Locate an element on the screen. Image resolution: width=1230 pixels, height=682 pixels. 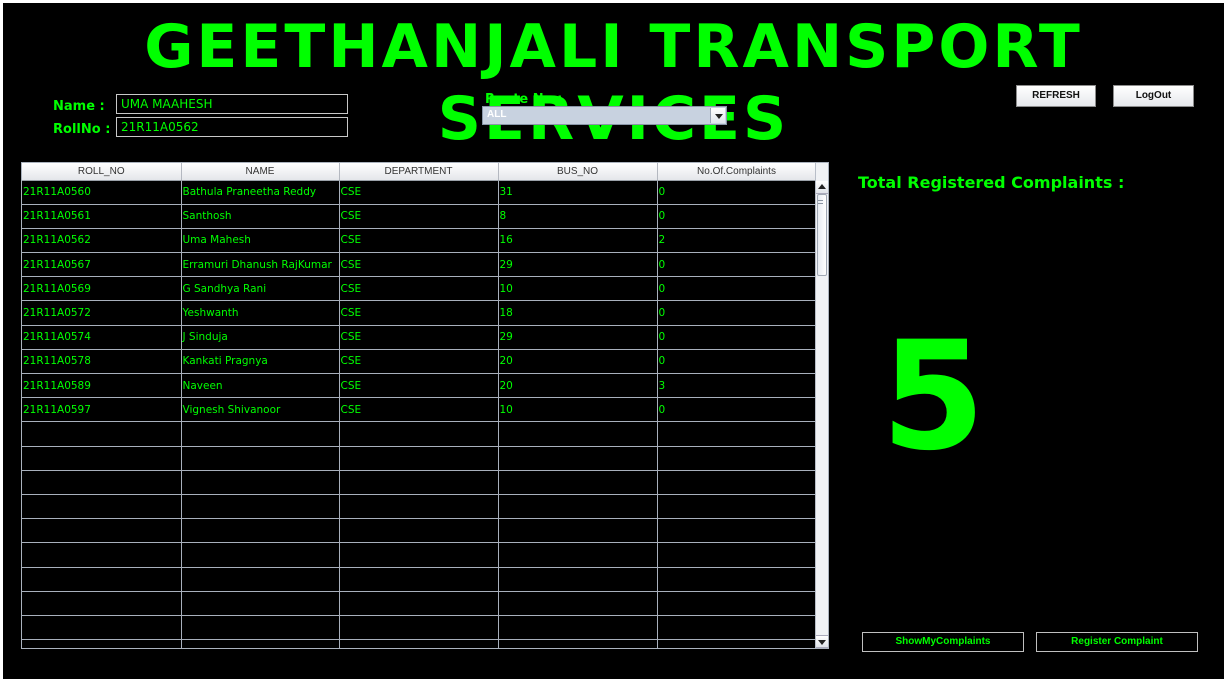
logout-button: LogOut is located at coordinates (1153, 96).